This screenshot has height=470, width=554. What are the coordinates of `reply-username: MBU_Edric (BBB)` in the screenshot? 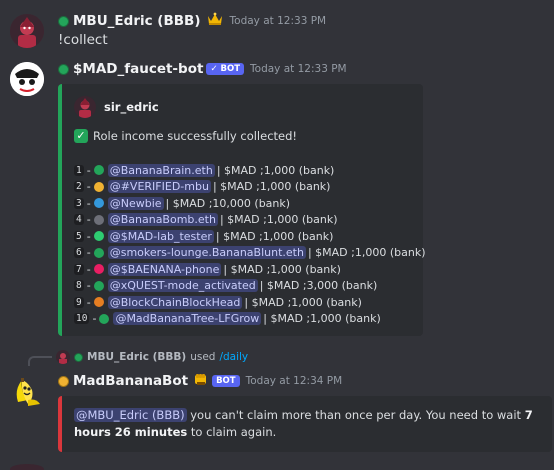 It's located at (136, 357).